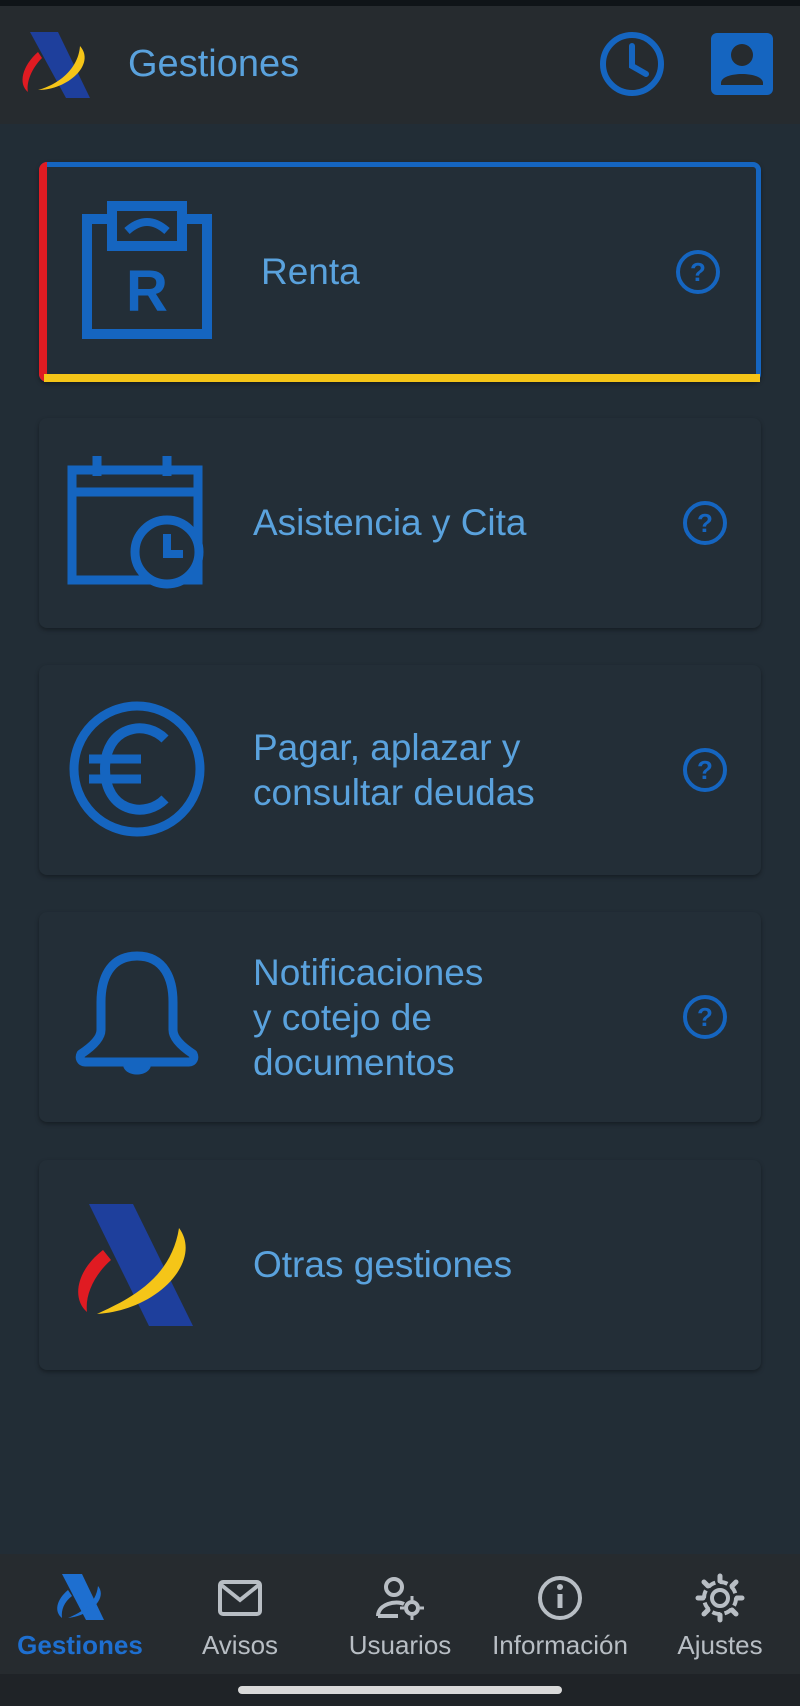 The height and width of the screenshot is (1706, 800). I want to click on nav-ajustes: Ajustes, so click(720, 1614).